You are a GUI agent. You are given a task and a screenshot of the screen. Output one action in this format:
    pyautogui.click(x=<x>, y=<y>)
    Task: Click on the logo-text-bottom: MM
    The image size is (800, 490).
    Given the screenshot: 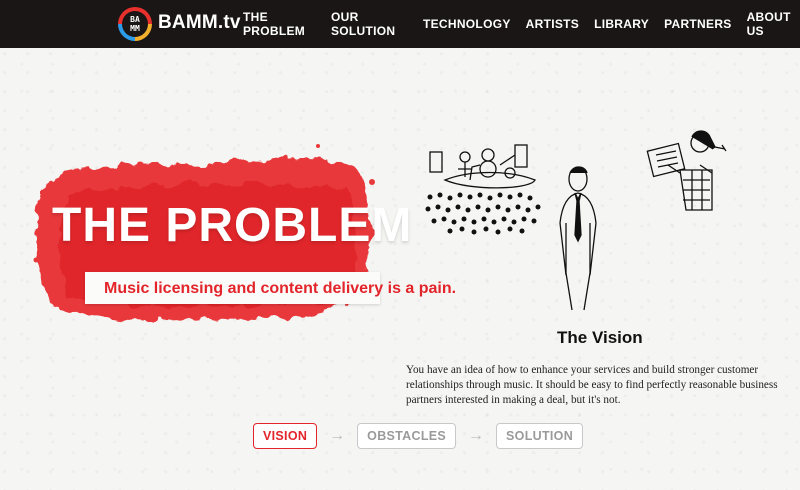 What is the action you would take?
    pyautogui.click(x=135, y=28)
    